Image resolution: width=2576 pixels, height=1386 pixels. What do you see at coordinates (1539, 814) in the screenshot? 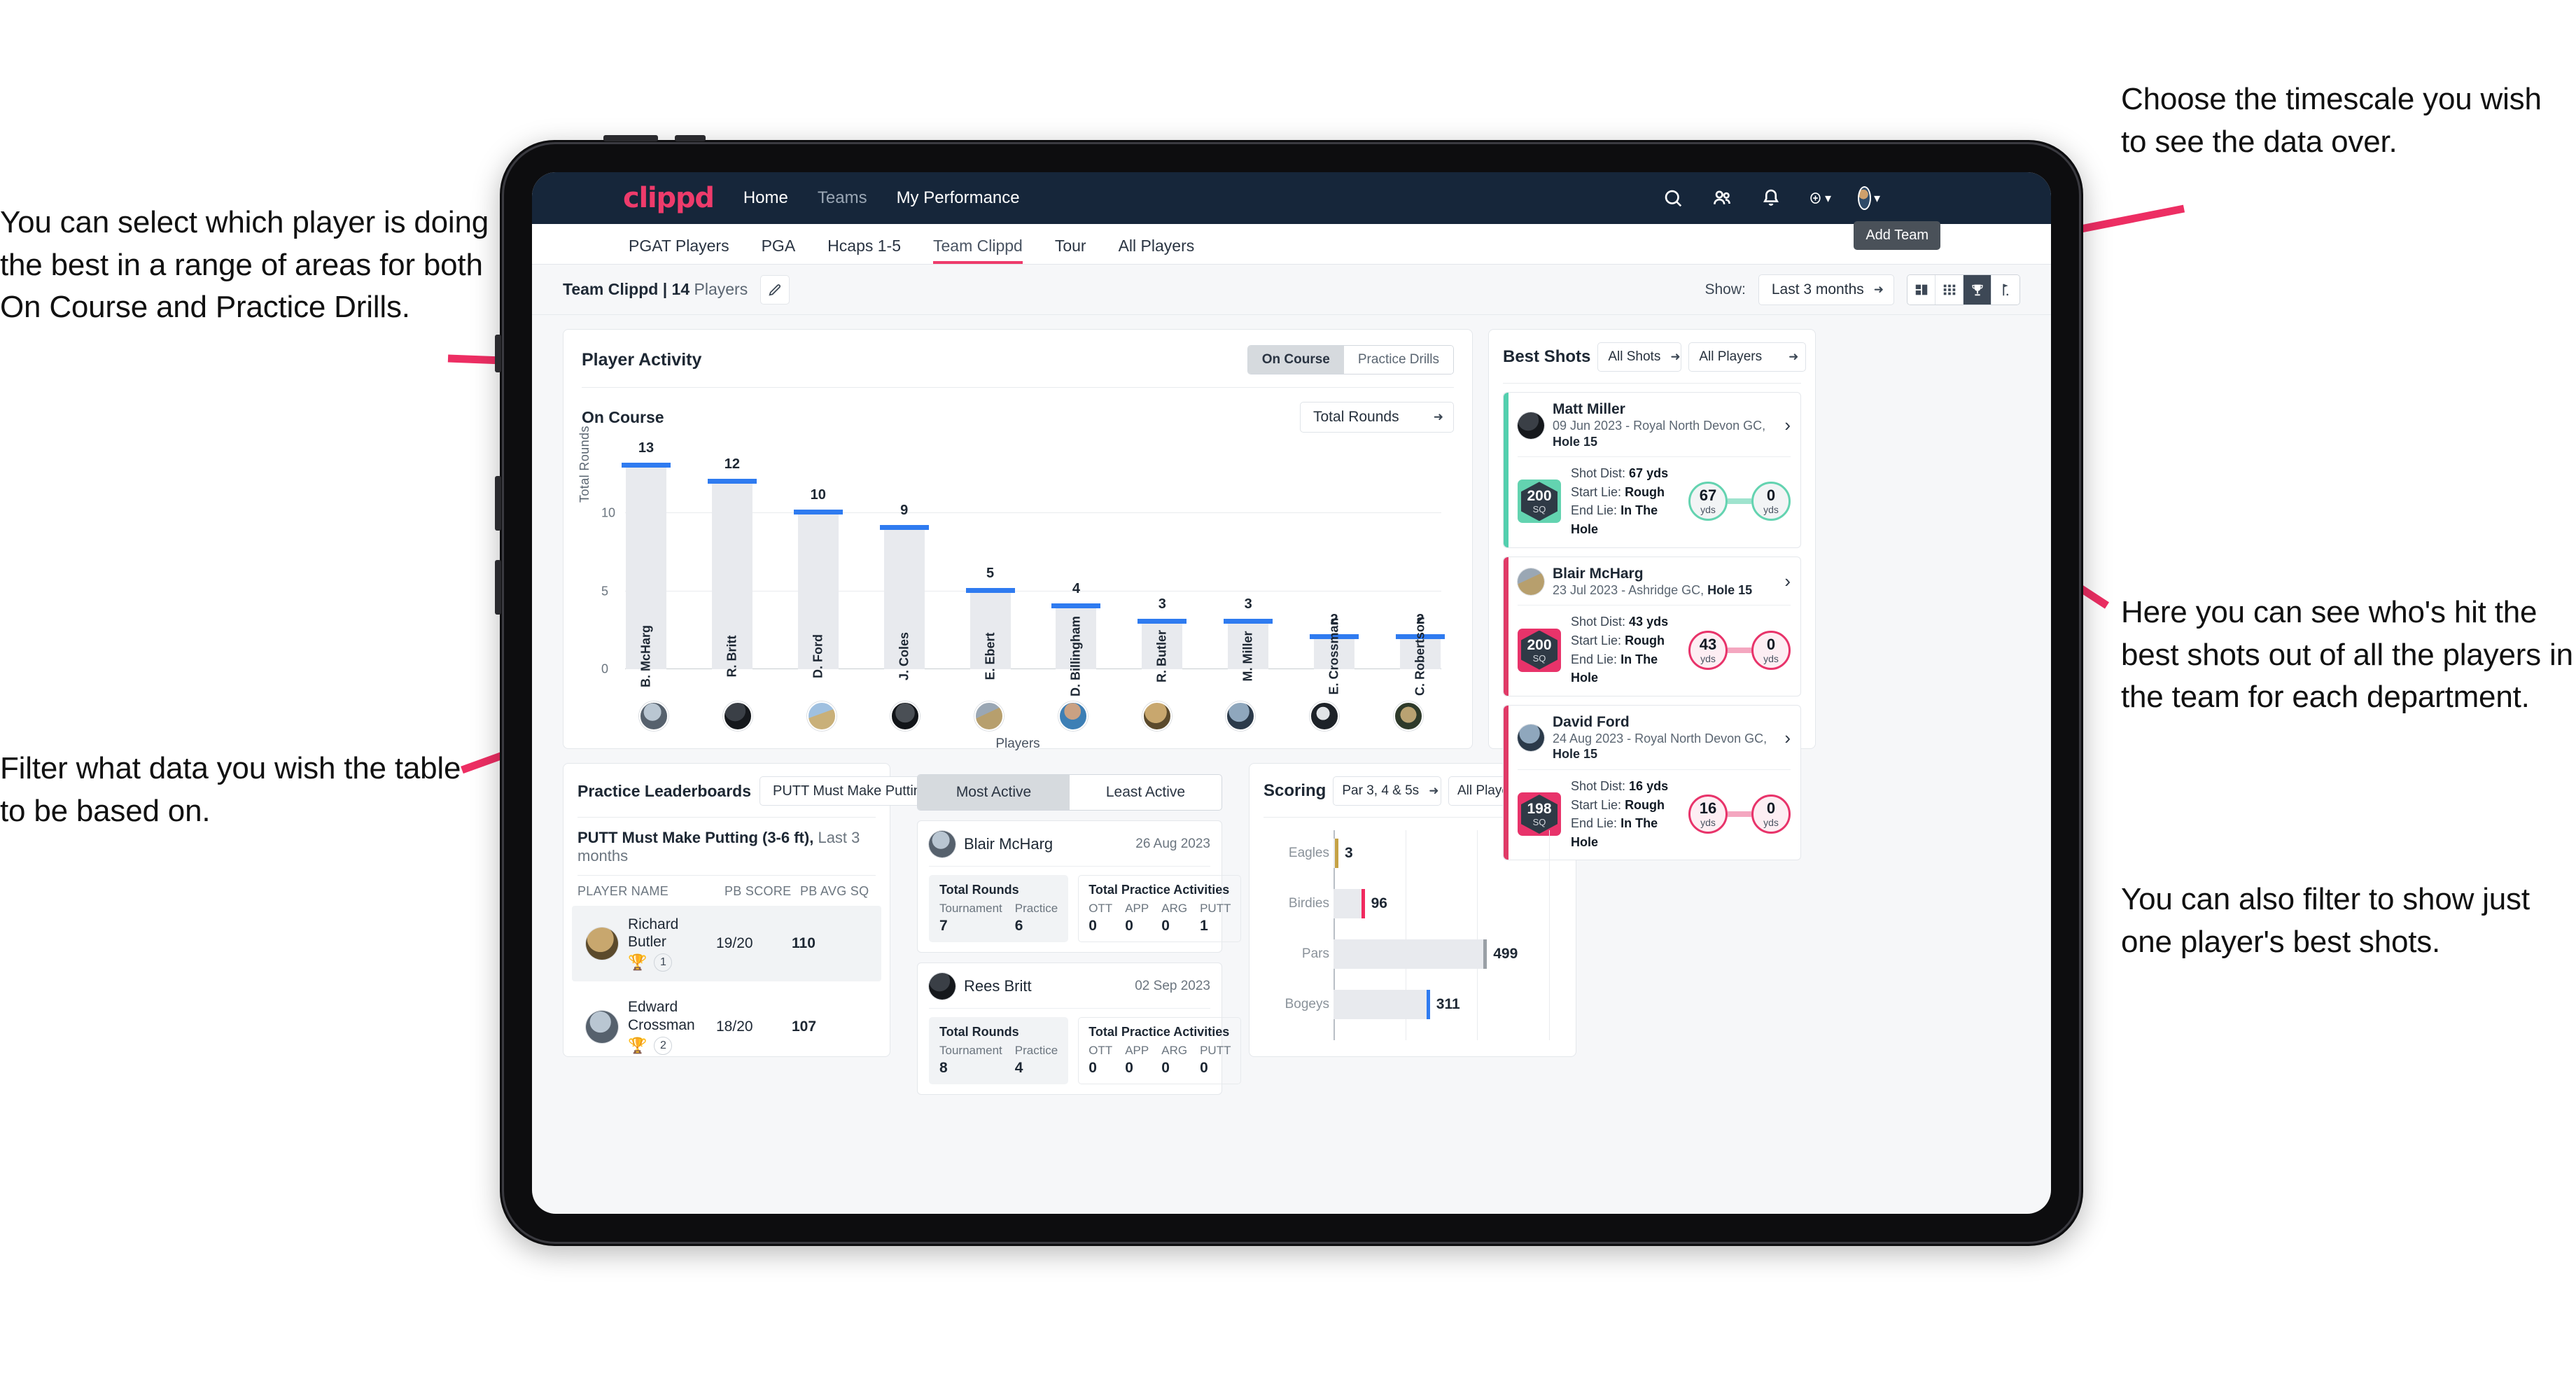
I see `hexagon-icon: 198 SQ` at bounding box center [1539, 814].